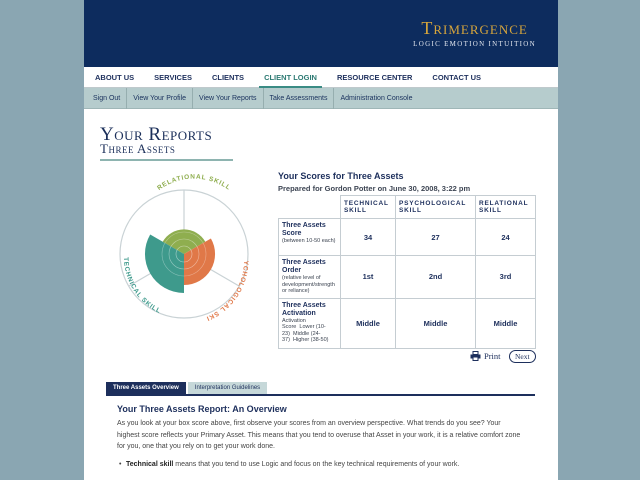 This screenshot has height=480, width=640. I want to click on print-button: Print, so click(485, 356).